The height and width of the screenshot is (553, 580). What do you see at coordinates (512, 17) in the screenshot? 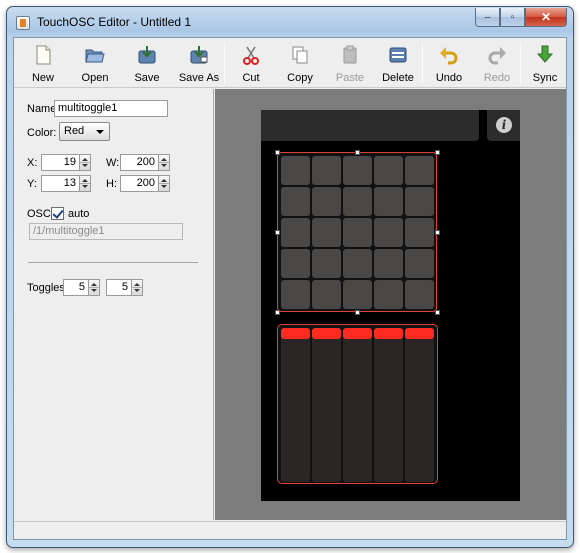
I see `maximize-button: ▫` at bounding box center [512, 17].